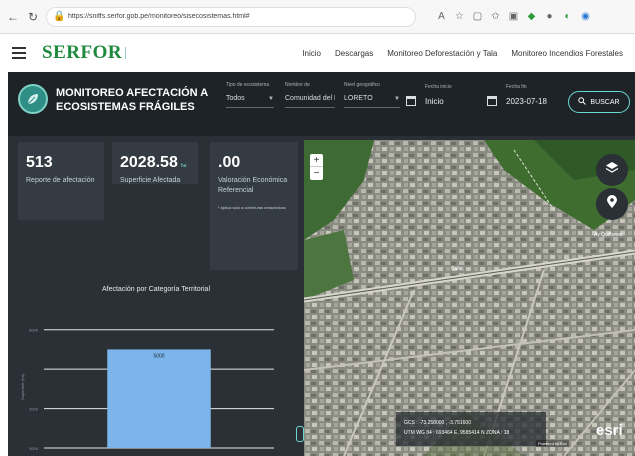 This screenshot has height=456, width=635. I want to click on favorites-icon: ✩, so click(495, 16).